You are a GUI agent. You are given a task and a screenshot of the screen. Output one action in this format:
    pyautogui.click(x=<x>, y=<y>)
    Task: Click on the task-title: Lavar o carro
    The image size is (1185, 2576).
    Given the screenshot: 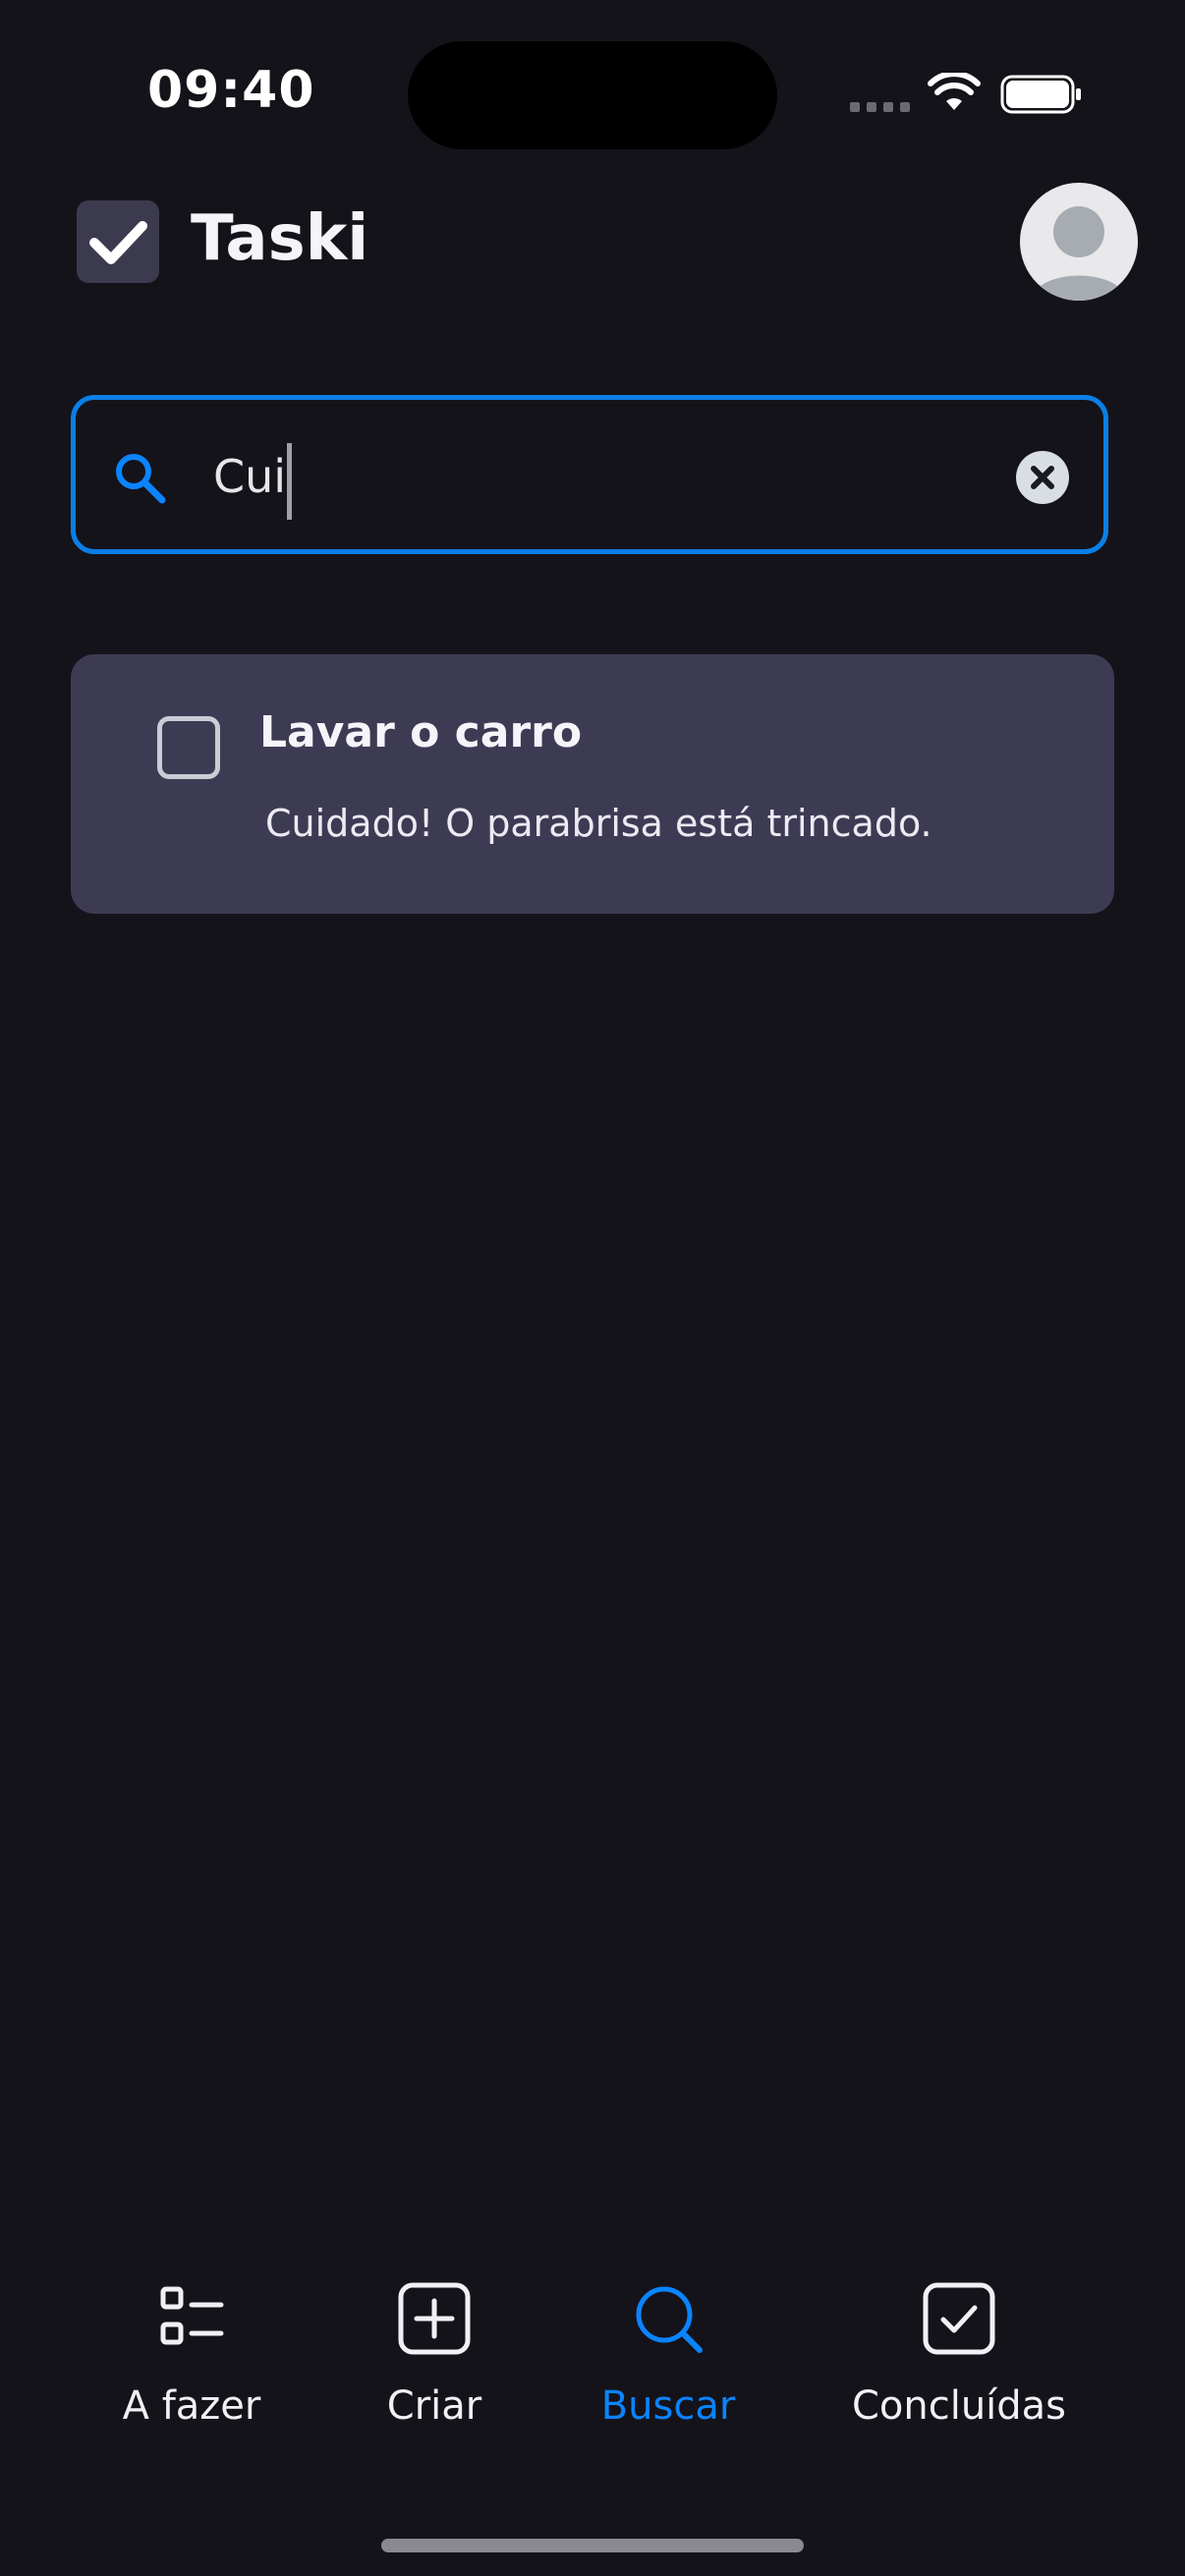 What is the action you would take?
    pyautogui.click(x=421, y=732)
    